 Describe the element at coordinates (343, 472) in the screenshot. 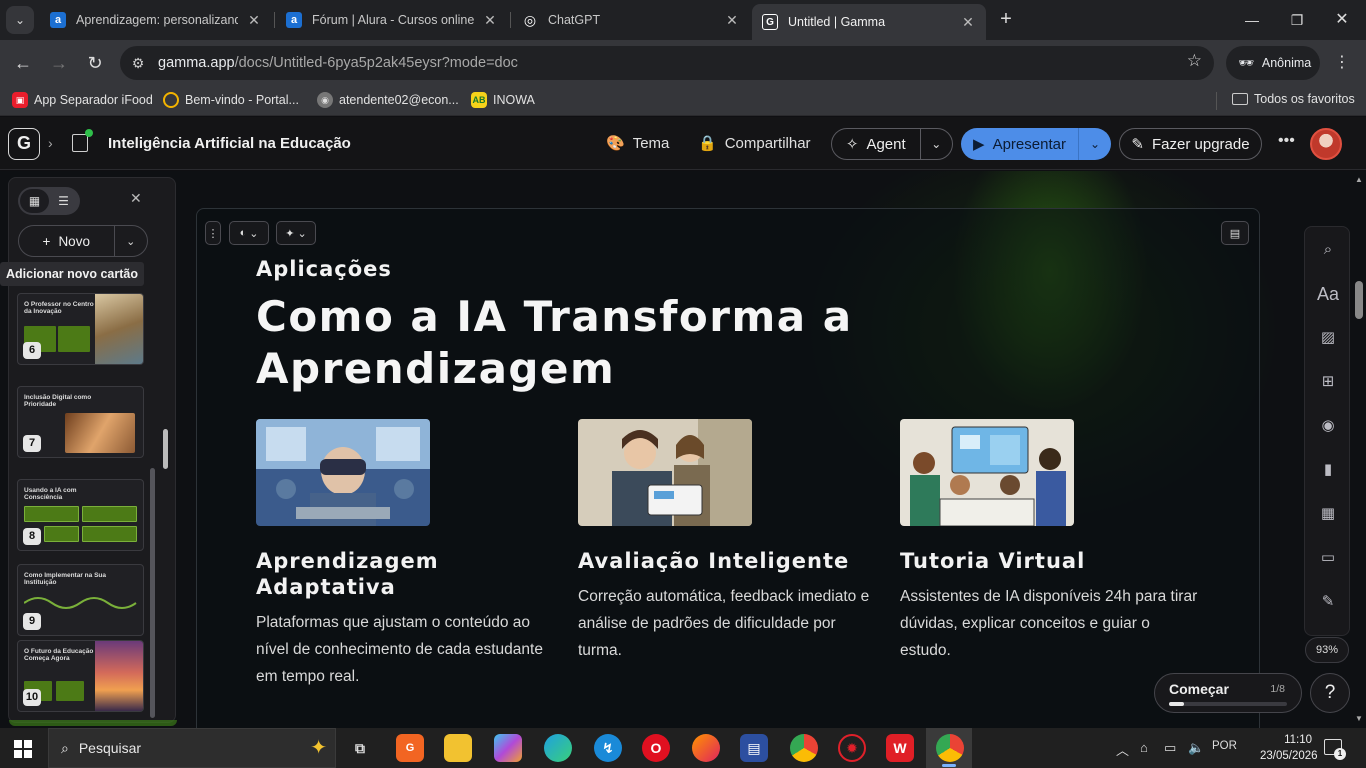

I see `vr-student-image` at that location.